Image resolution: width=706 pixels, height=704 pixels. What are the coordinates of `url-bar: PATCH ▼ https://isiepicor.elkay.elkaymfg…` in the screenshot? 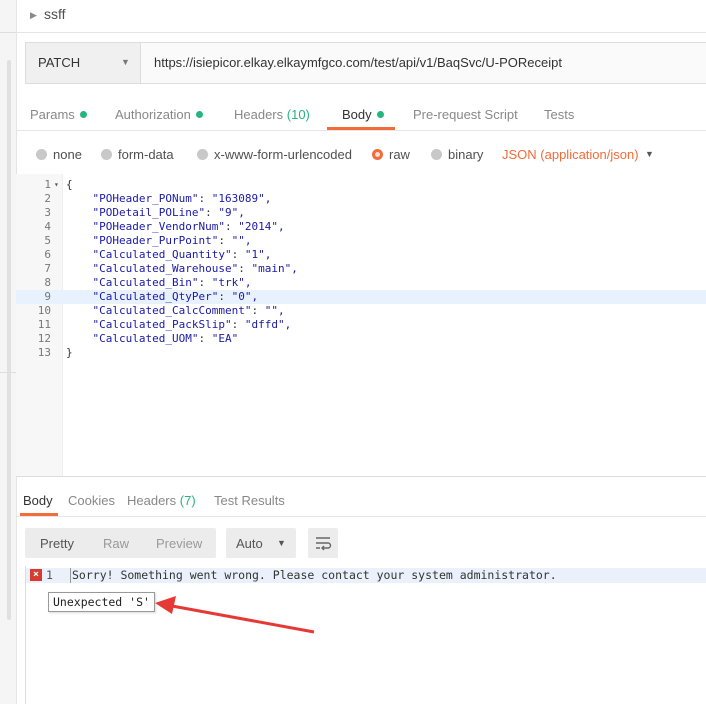 It's located at (365, 63).